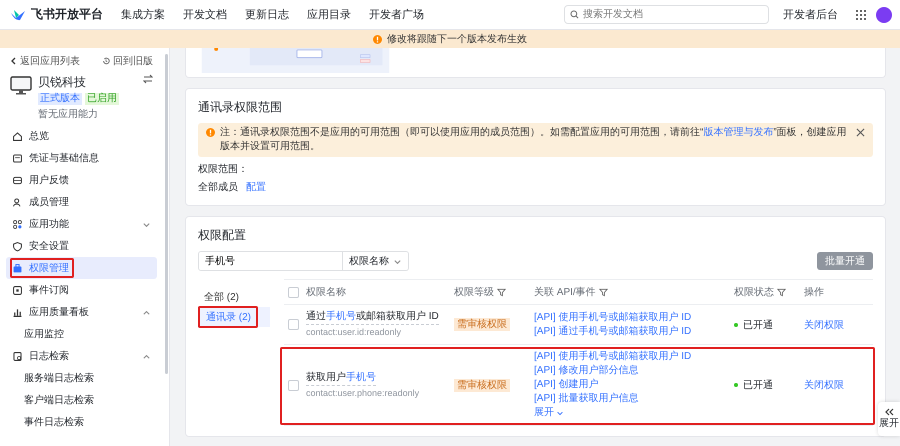 This screenshot has width=900, height=446. What do you see at coordinates (81, 290) in the screenshot?
I see `sidebar-item: 事件订阅` at bounding box center [81, 290].